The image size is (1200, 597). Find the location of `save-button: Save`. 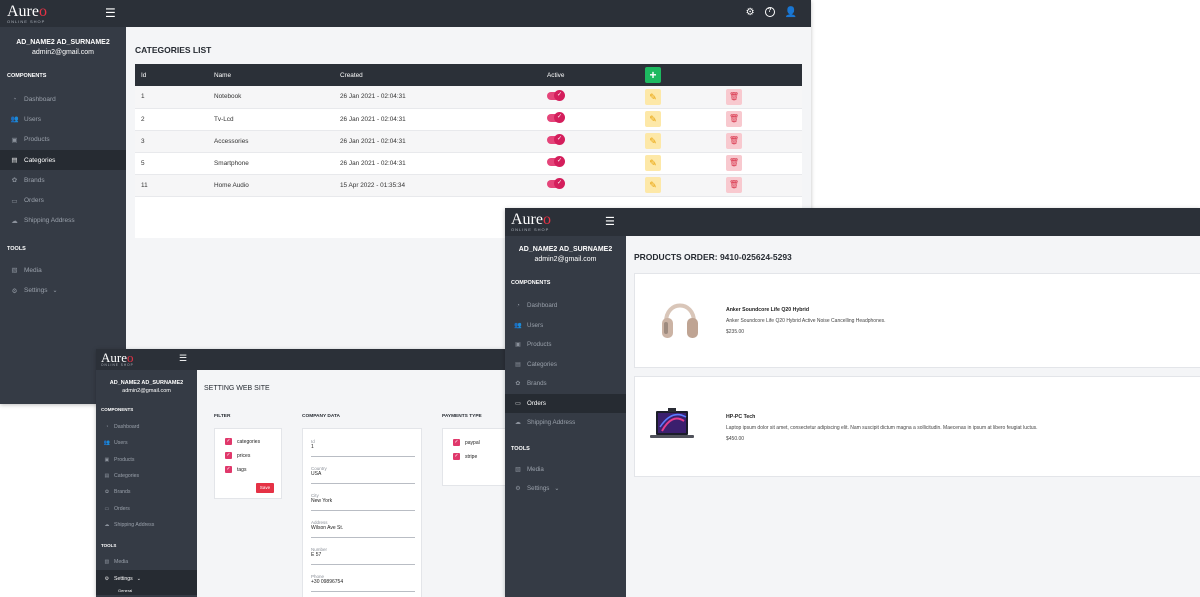

save-button: Save is located at coordinates (265, 488).